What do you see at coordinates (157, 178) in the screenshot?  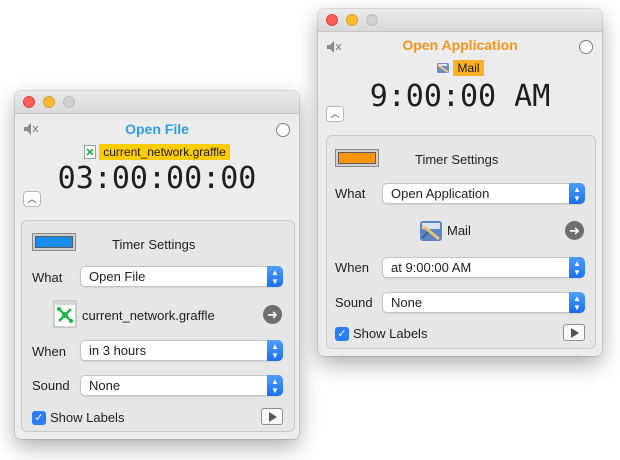 I see `countdown-display: 03:00:00:00` at bounding box center [157, 178].